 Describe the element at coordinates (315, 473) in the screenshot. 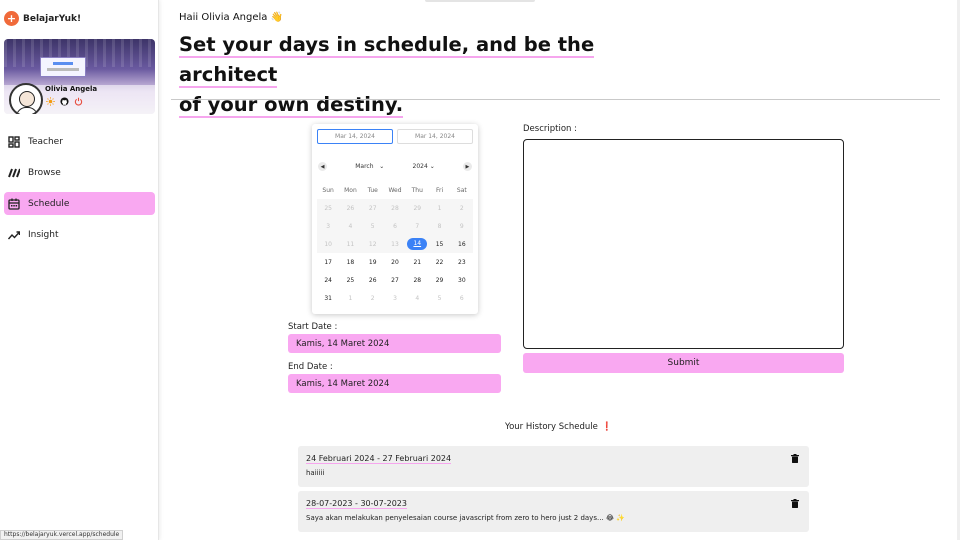

I see `history-item-note: haiiiii` at that location.